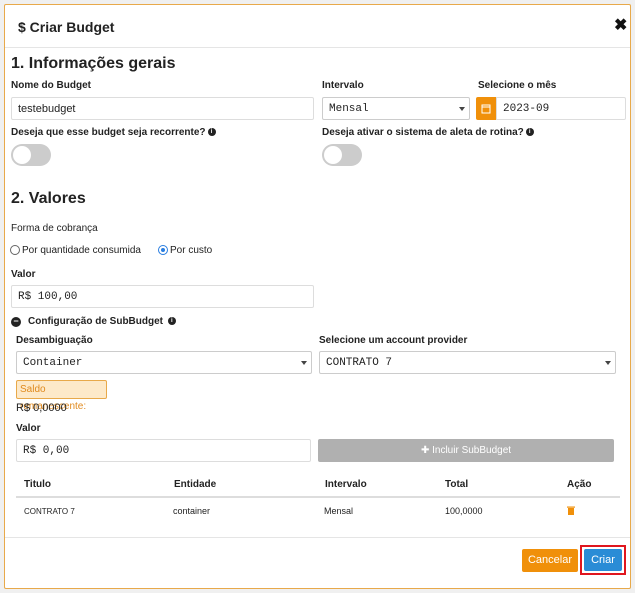 The height and width of the screenshot is (593, 635). I want to click on trash-icon, so click(571, 511).